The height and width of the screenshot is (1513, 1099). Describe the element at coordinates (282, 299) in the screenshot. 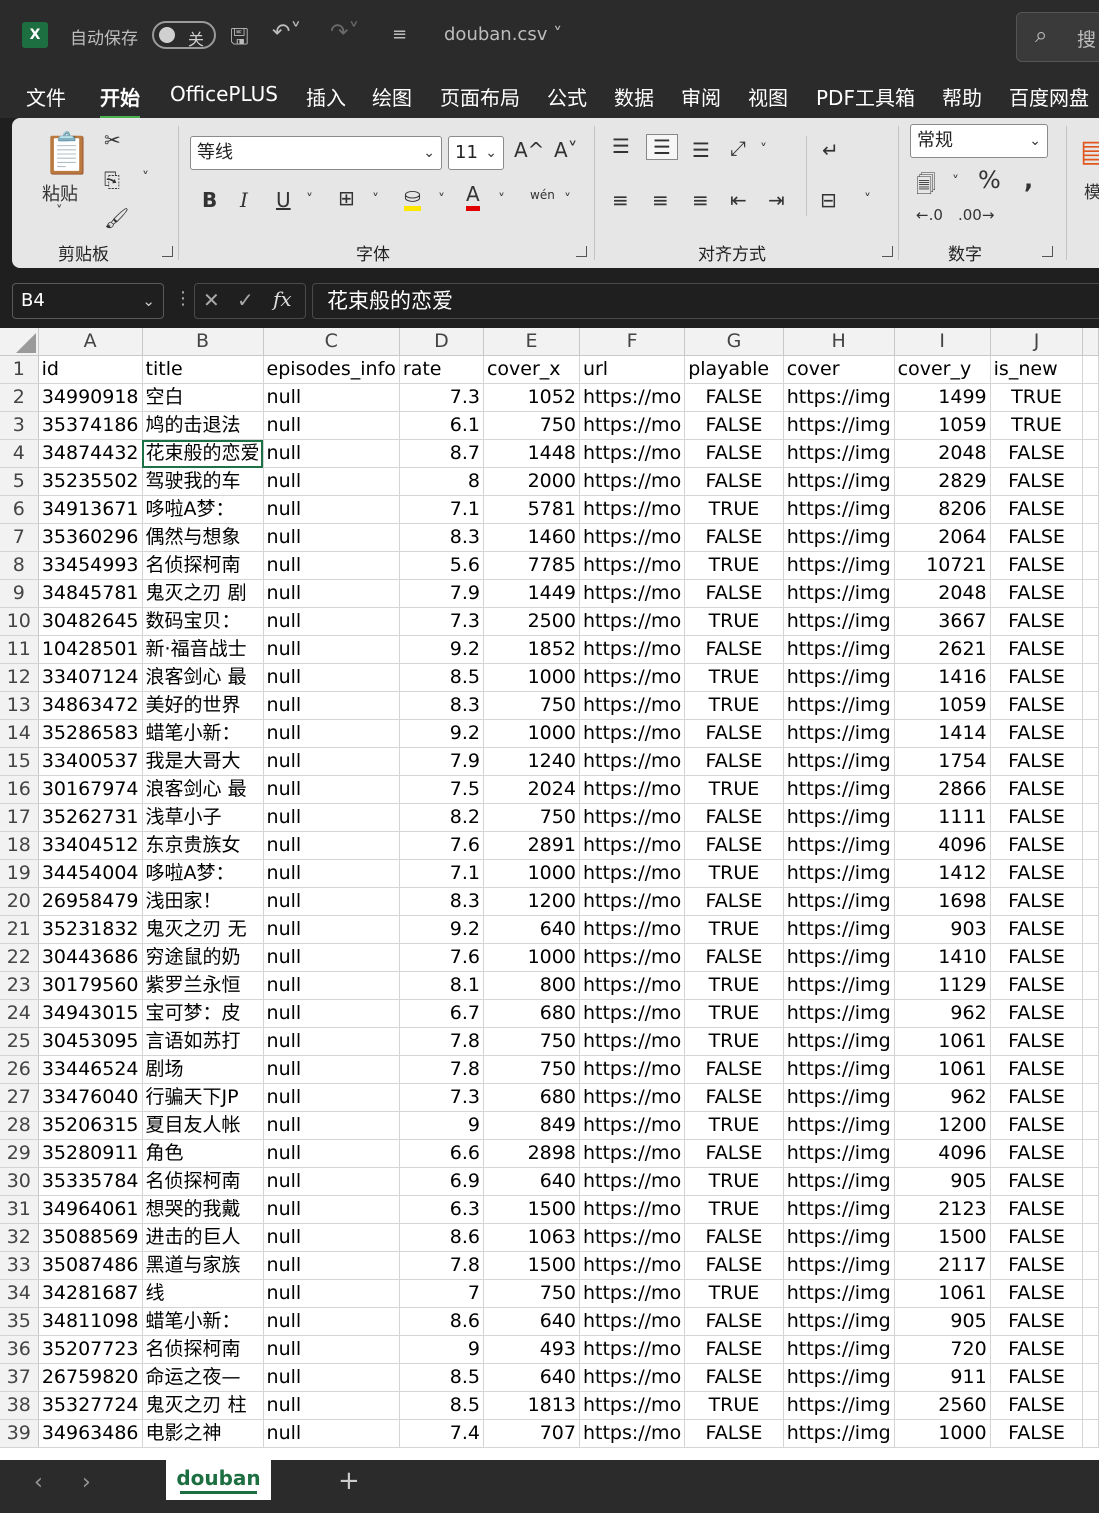

I see `insert-function-icon: fx` at that location.